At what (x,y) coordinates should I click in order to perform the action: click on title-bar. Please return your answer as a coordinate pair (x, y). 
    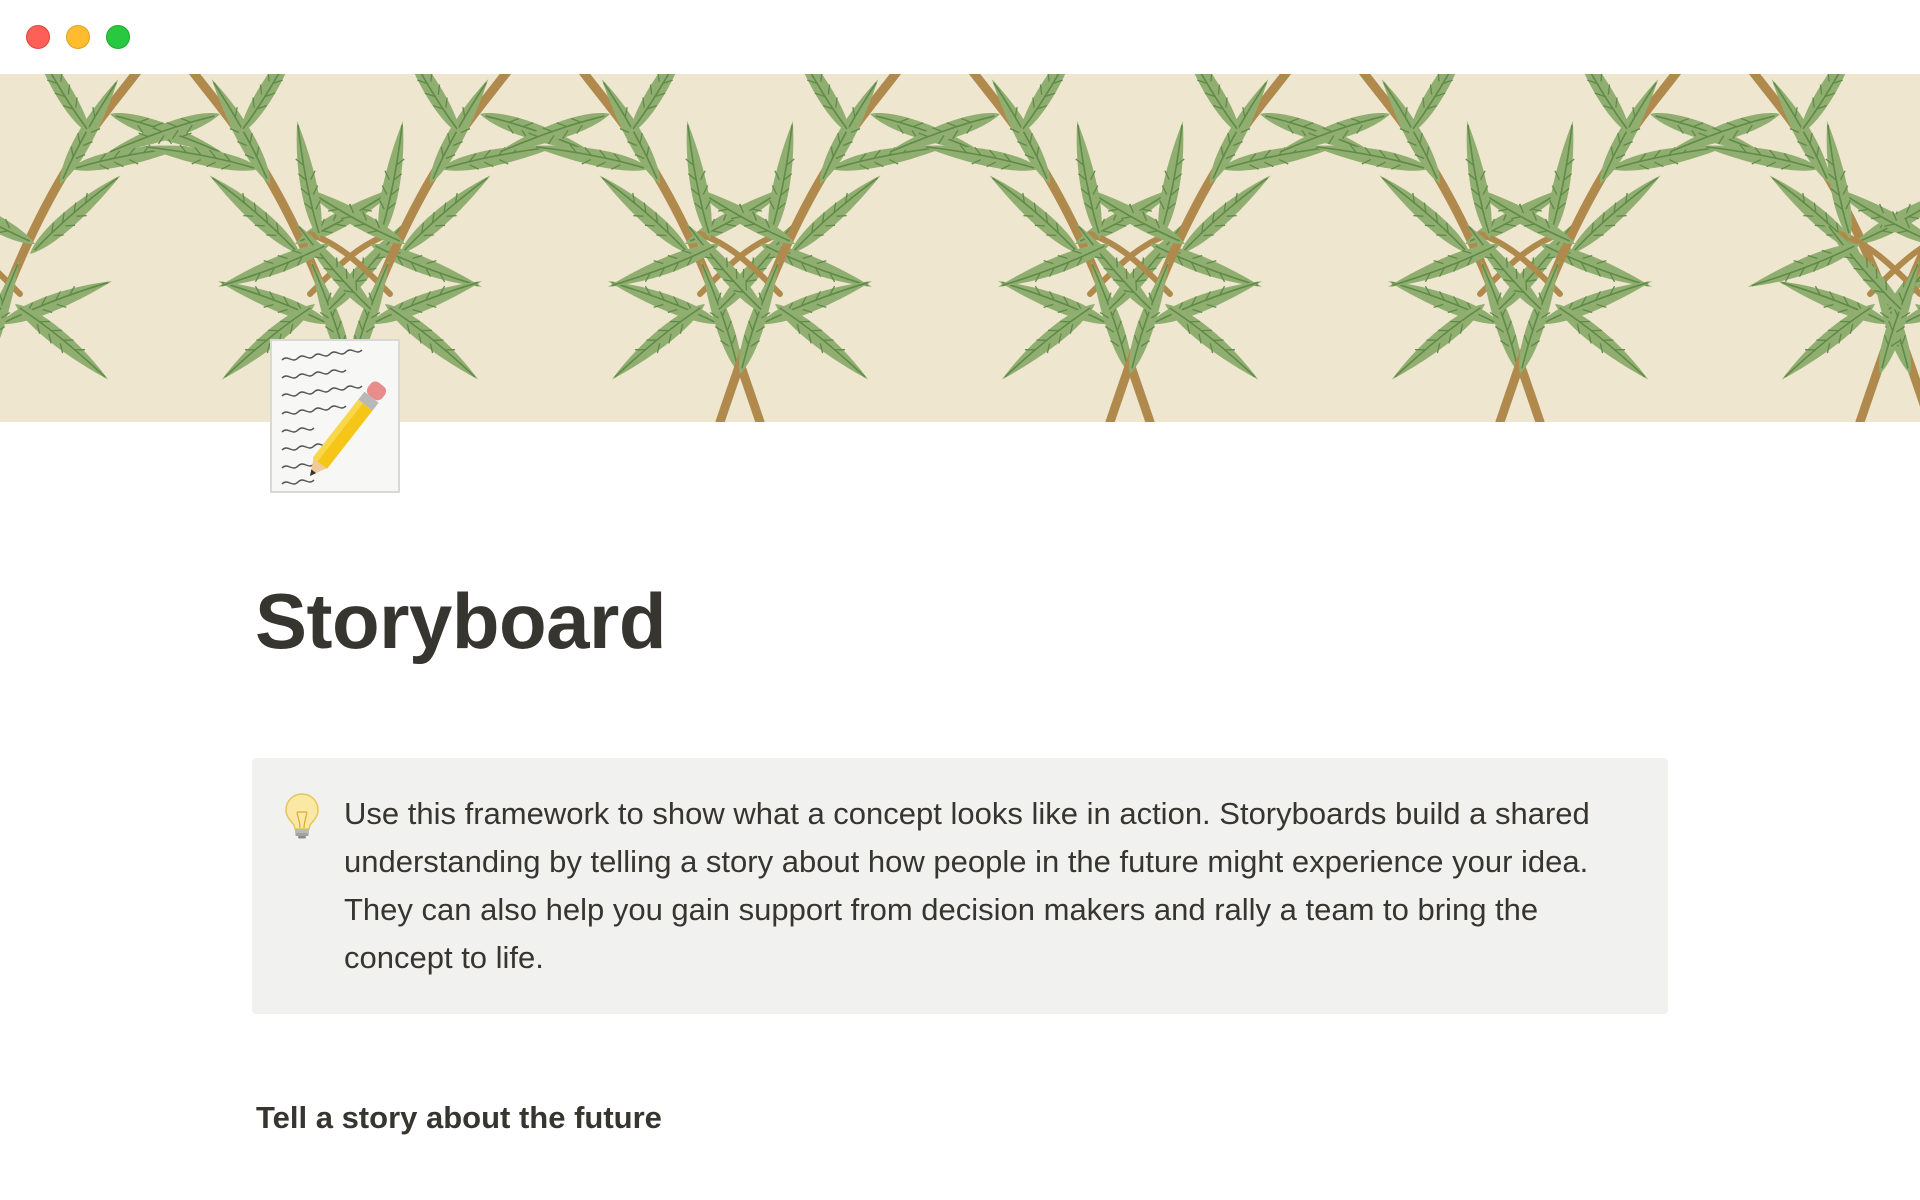
    Looking at the image, I should click on (960, 37).